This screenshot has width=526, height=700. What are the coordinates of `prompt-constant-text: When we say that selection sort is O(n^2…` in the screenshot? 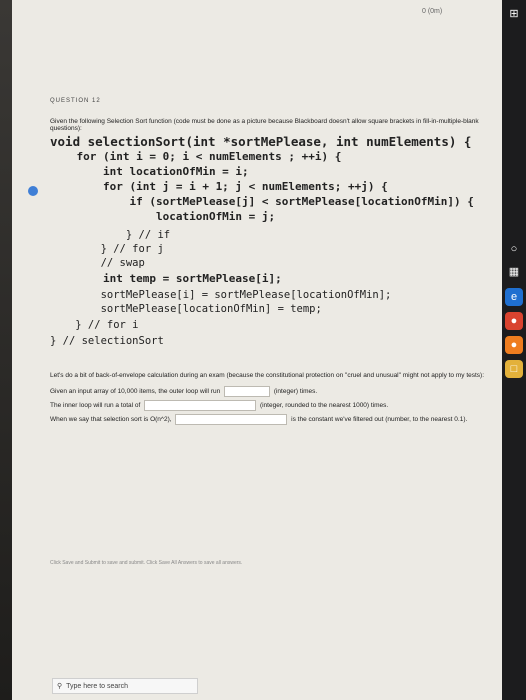 It's located at (111, 420).